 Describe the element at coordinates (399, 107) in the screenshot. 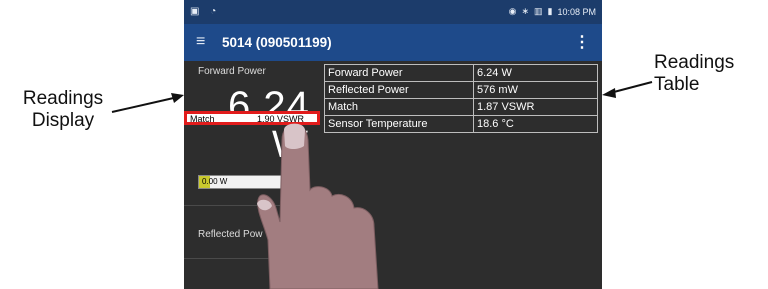

I see `table-cell-label: Match` at that location.